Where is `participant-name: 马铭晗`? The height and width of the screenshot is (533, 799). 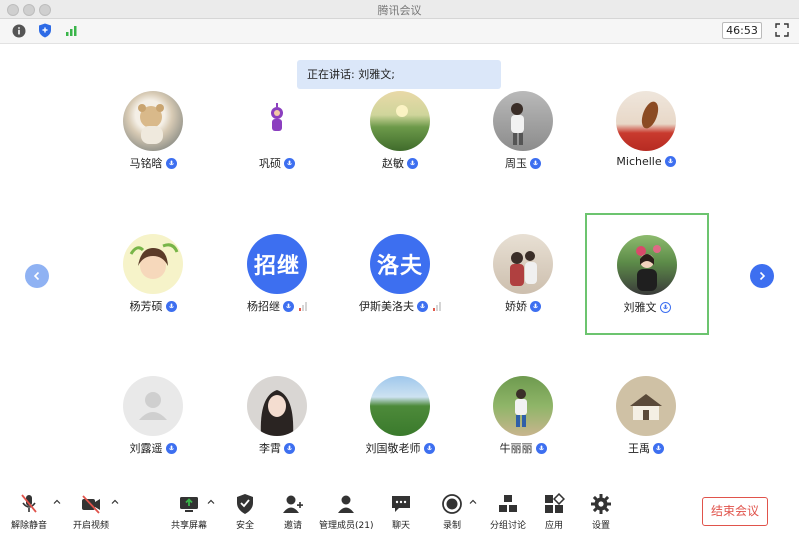 participant-name: 马铭晗 is located at coordinates (146, 163).